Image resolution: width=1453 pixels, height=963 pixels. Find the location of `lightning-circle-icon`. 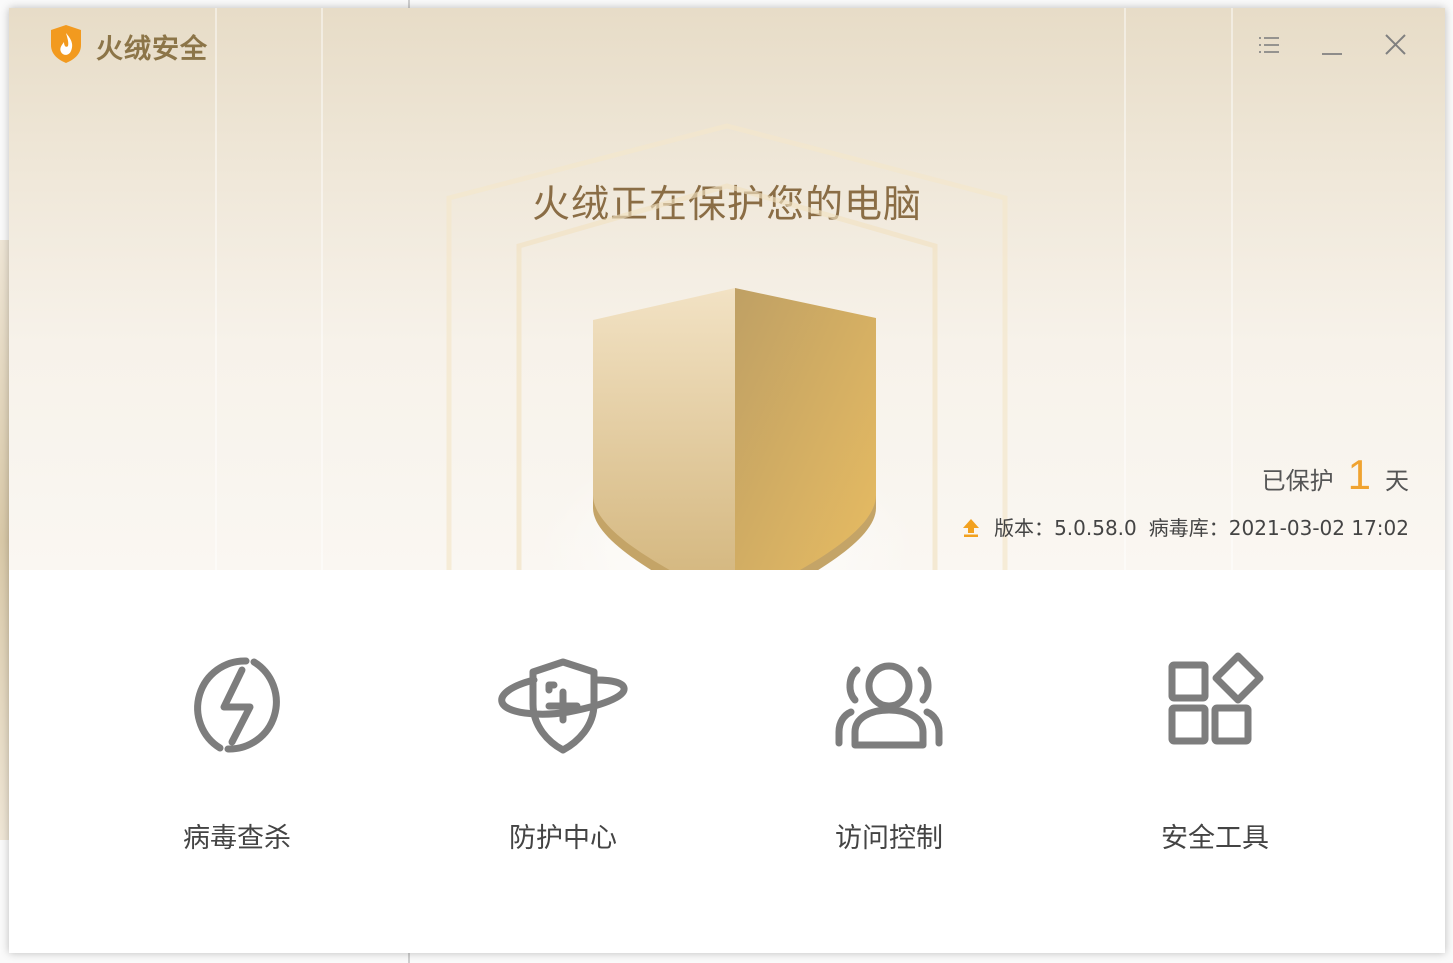

lightning-circle-icon is located at coordinates (237, 705).